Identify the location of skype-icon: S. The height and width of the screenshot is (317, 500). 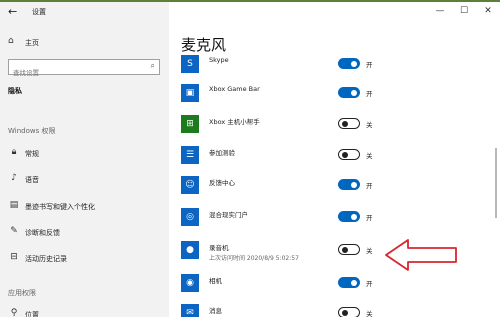
(190, 64).